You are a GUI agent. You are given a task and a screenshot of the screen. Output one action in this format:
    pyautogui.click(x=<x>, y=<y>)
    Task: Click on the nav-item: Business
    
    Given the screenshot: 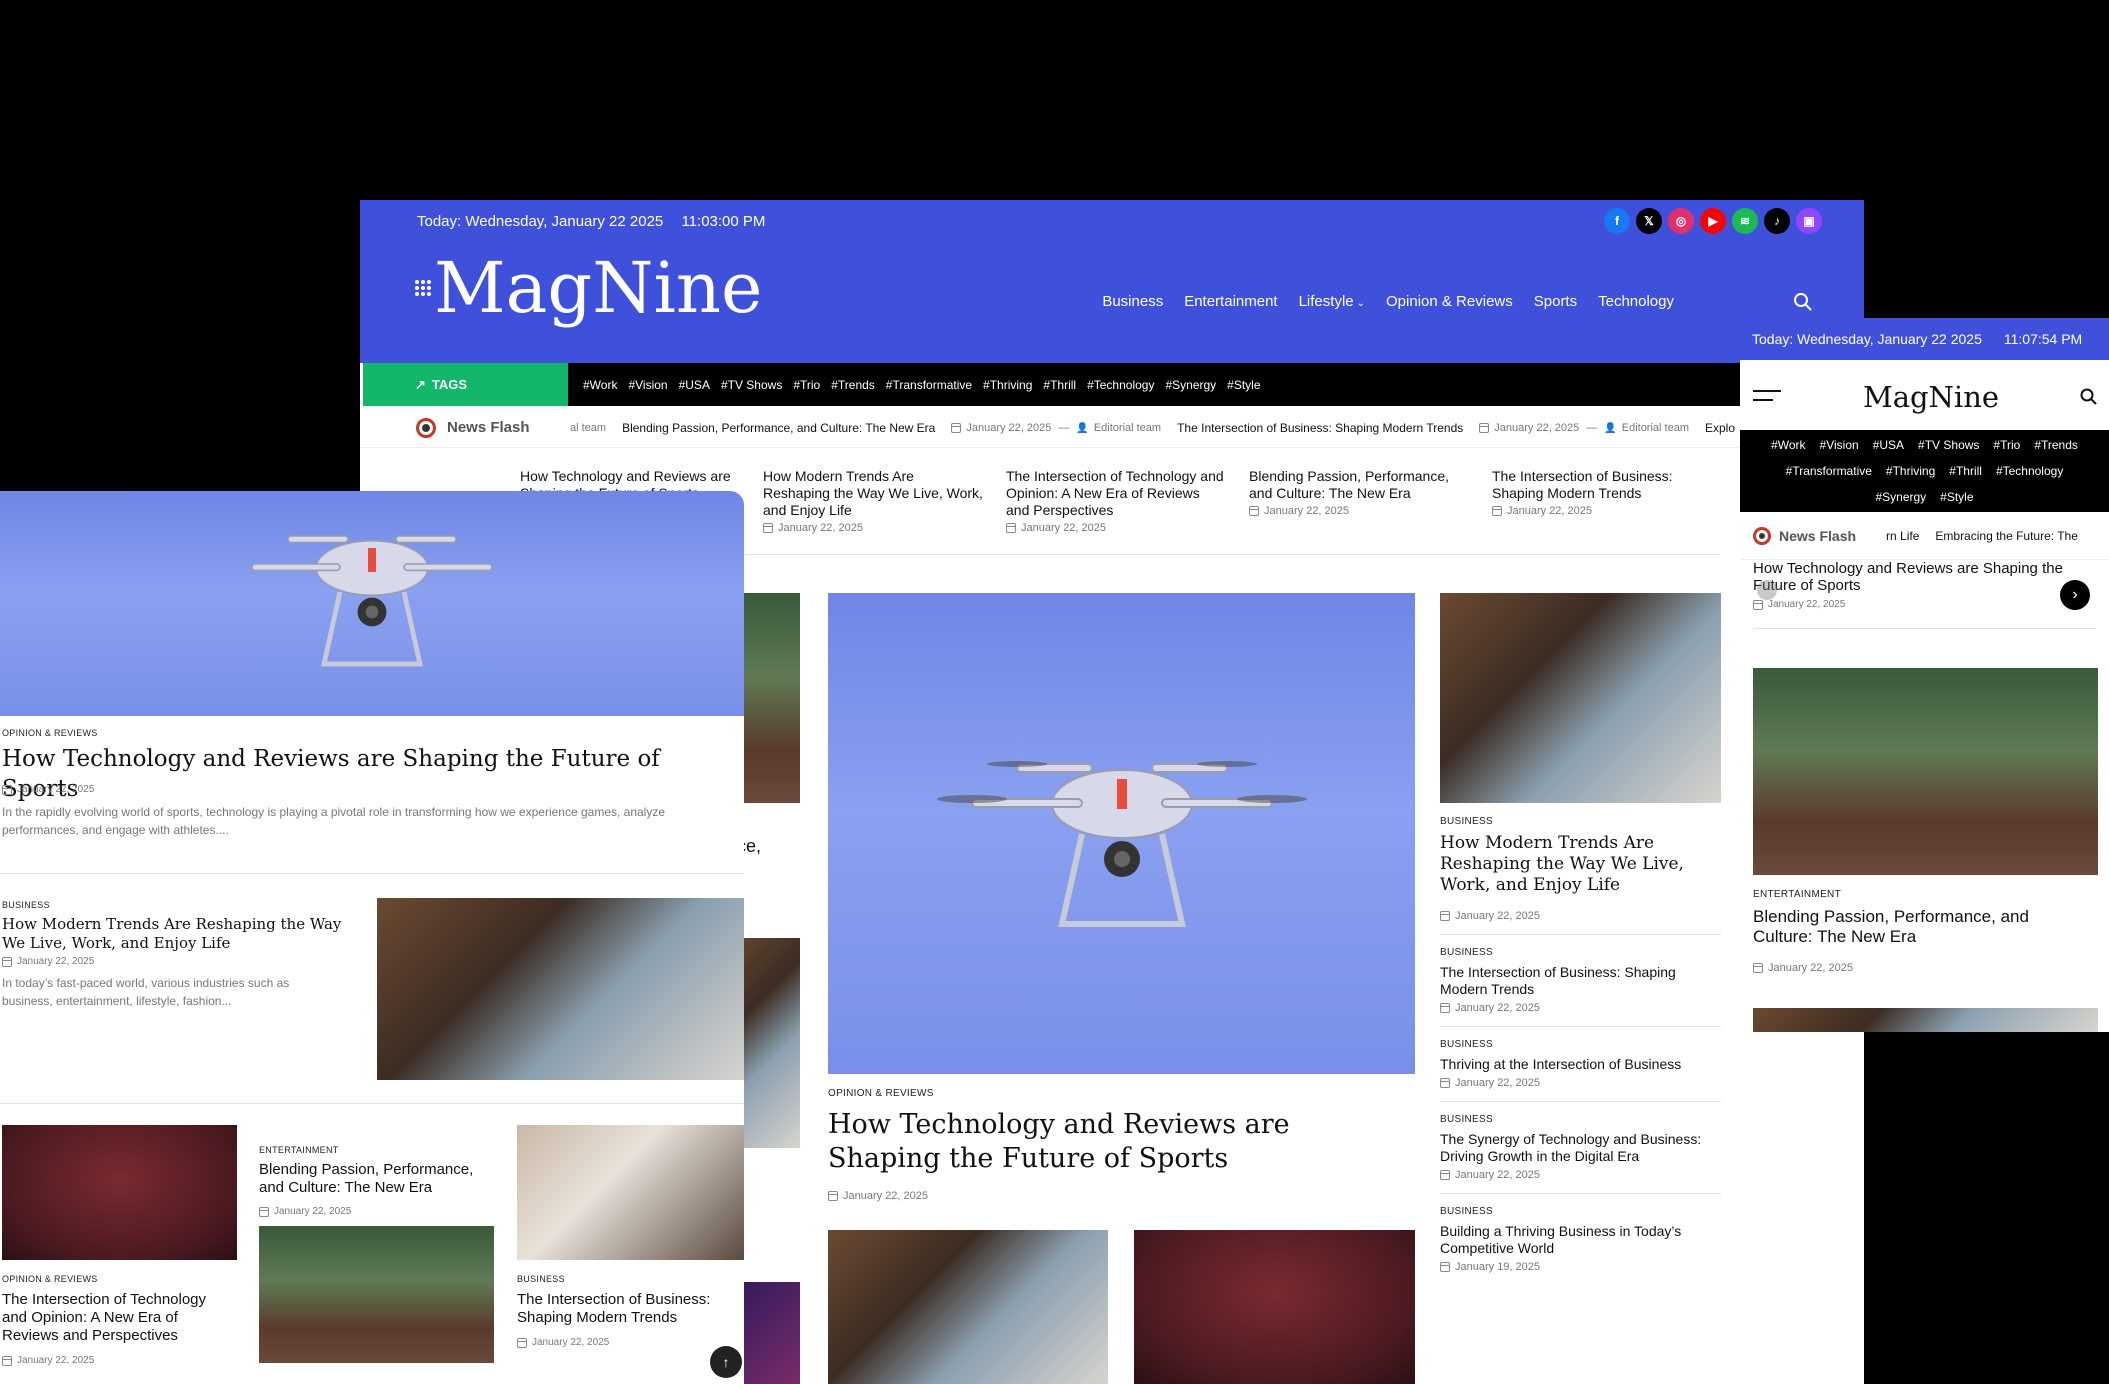 What is the action you would take?
    pyautogui.click(x=1132, y=301)
    